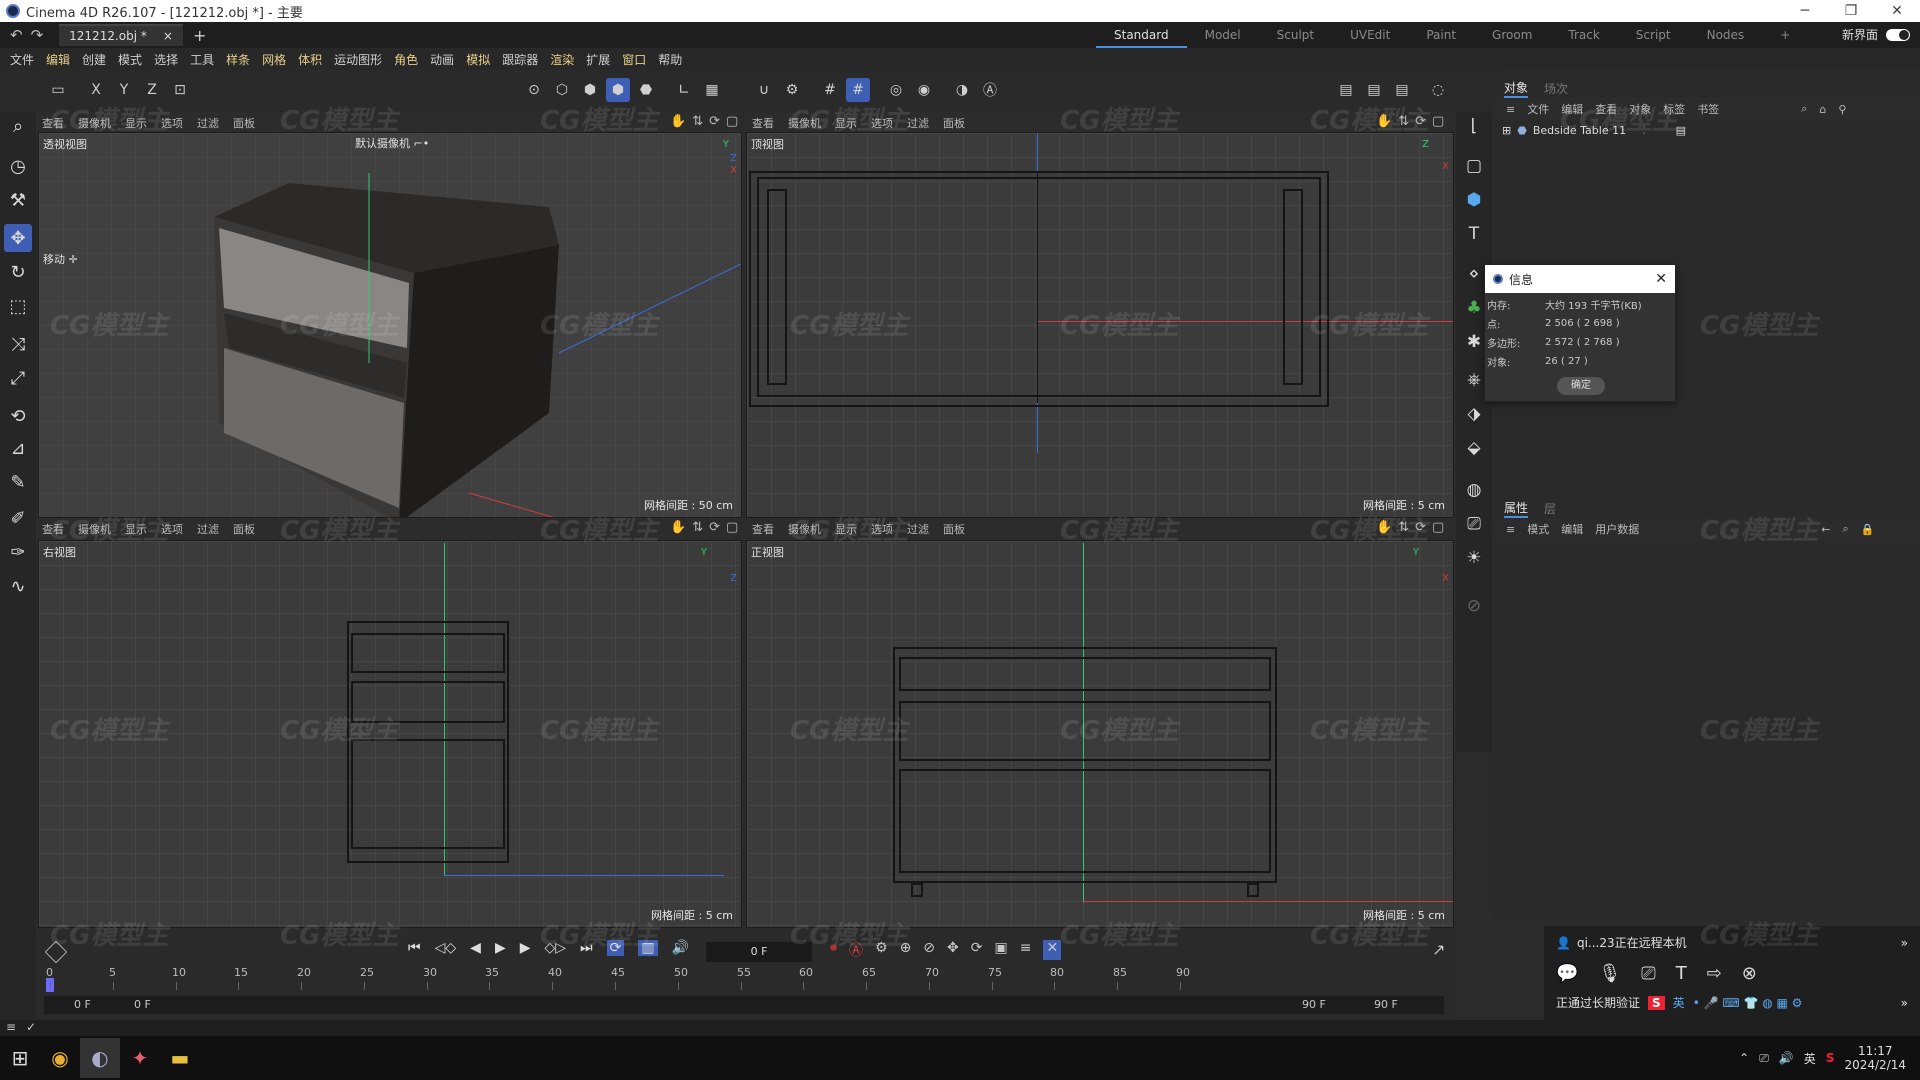 This screenshot has width=1920, height=1080. I want to click on tab-takes: 场次, so click(1556, 88).